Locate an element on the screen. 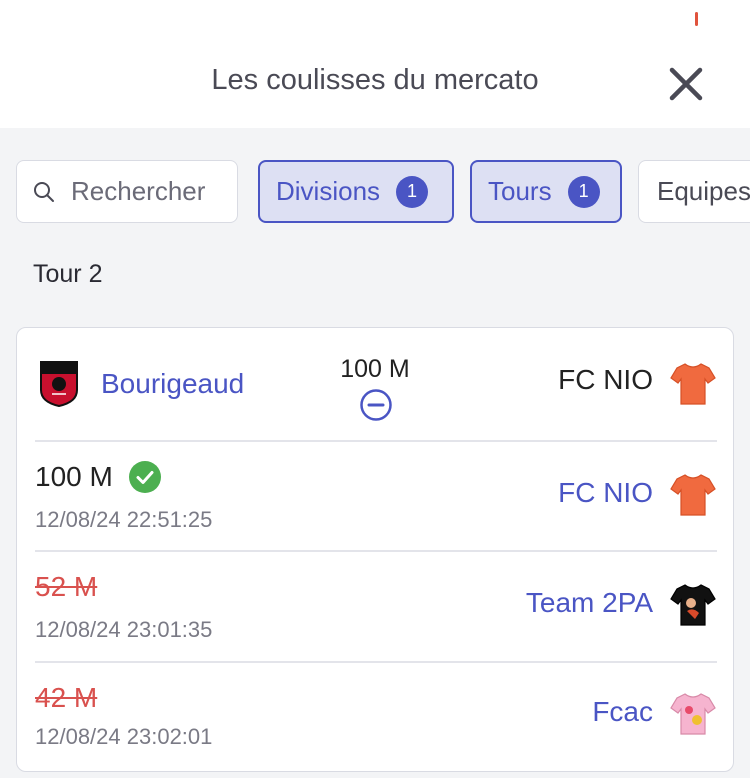 This screenshot has height=778, width=750. search-input: Rechercher is located at coordinates (127, 191).